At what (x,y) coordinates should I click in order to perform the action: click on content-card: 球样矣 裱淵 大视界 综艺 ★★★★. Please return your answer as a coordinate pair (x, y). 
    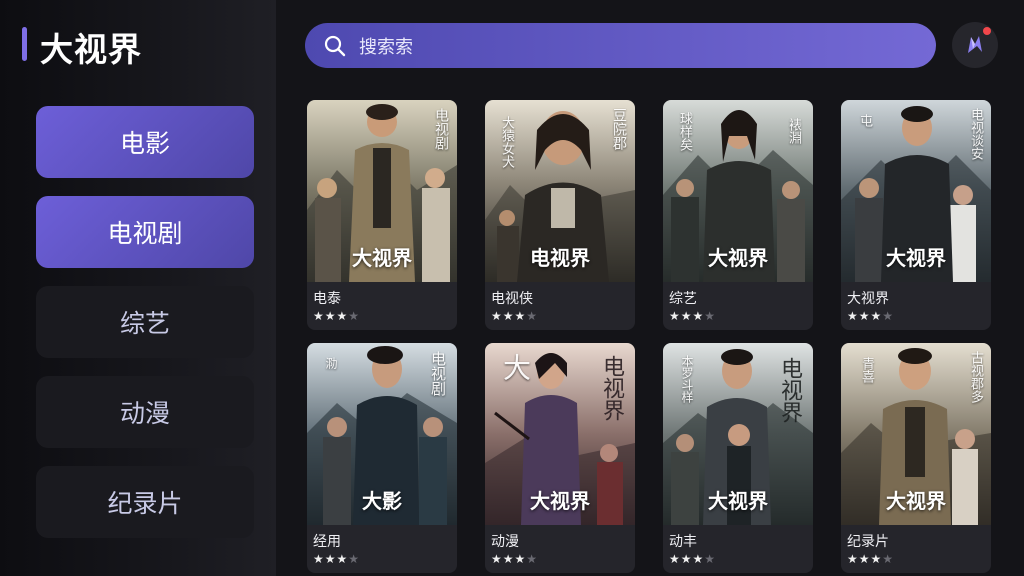
    Looking at the image, I should click on (738, 215).